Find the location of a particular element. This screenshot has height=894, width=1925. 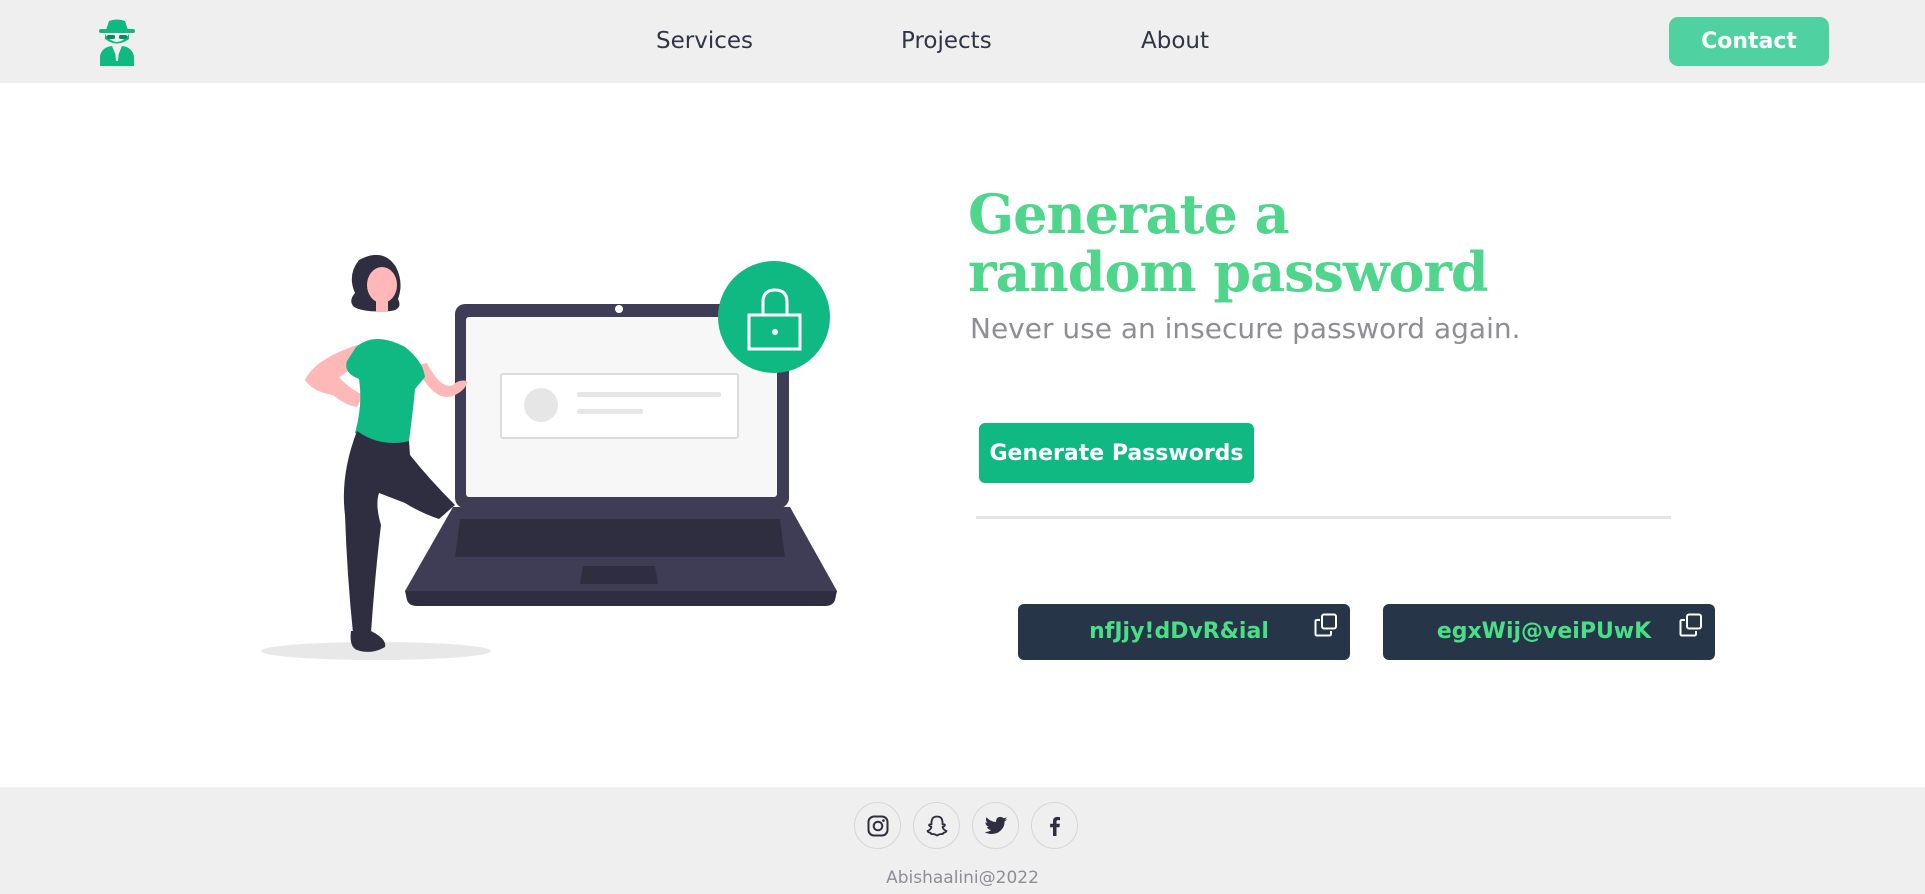

contact-button: Contact is located at coordinates (1749, 41).